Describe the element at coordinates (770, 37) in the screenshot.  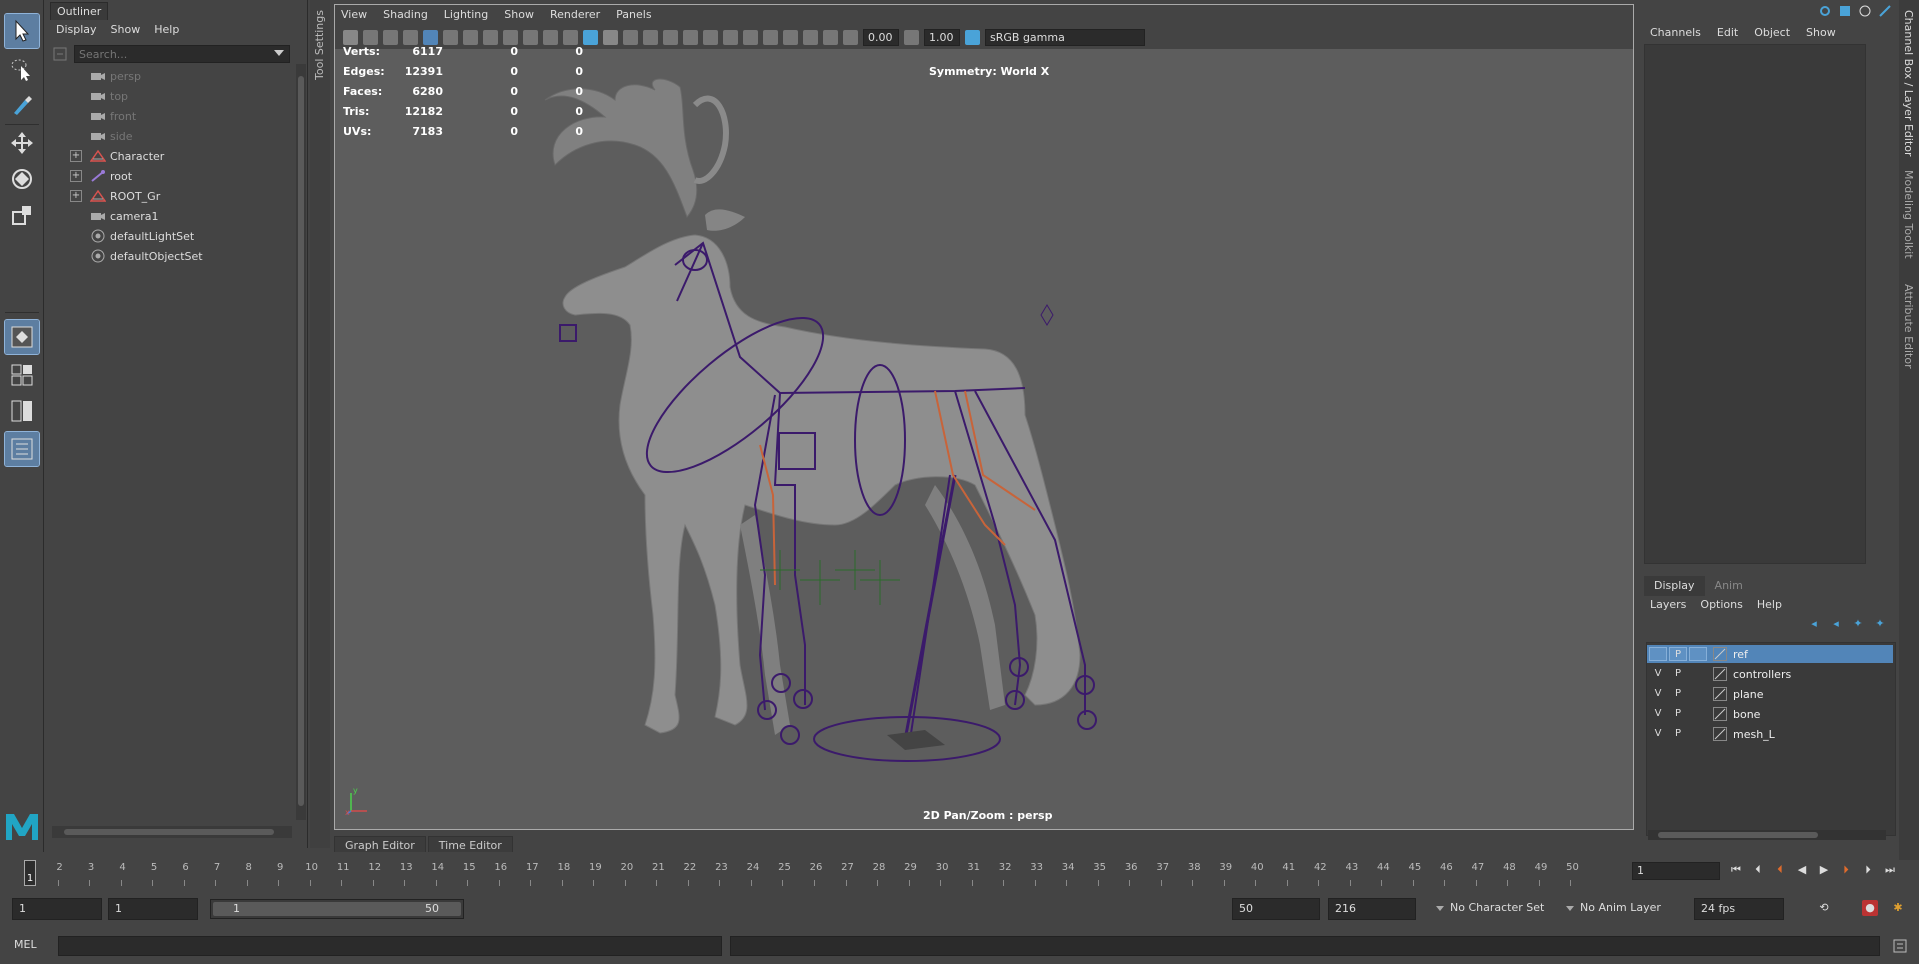
I see `depth-of-field-icon` at that location.